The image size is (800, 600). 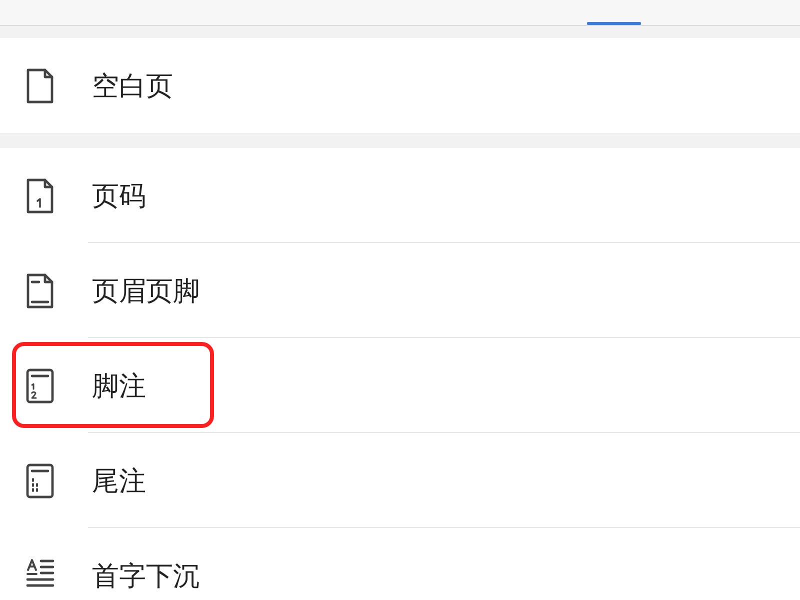 I want to click on footnote-icon, so click(x=40, y=386).